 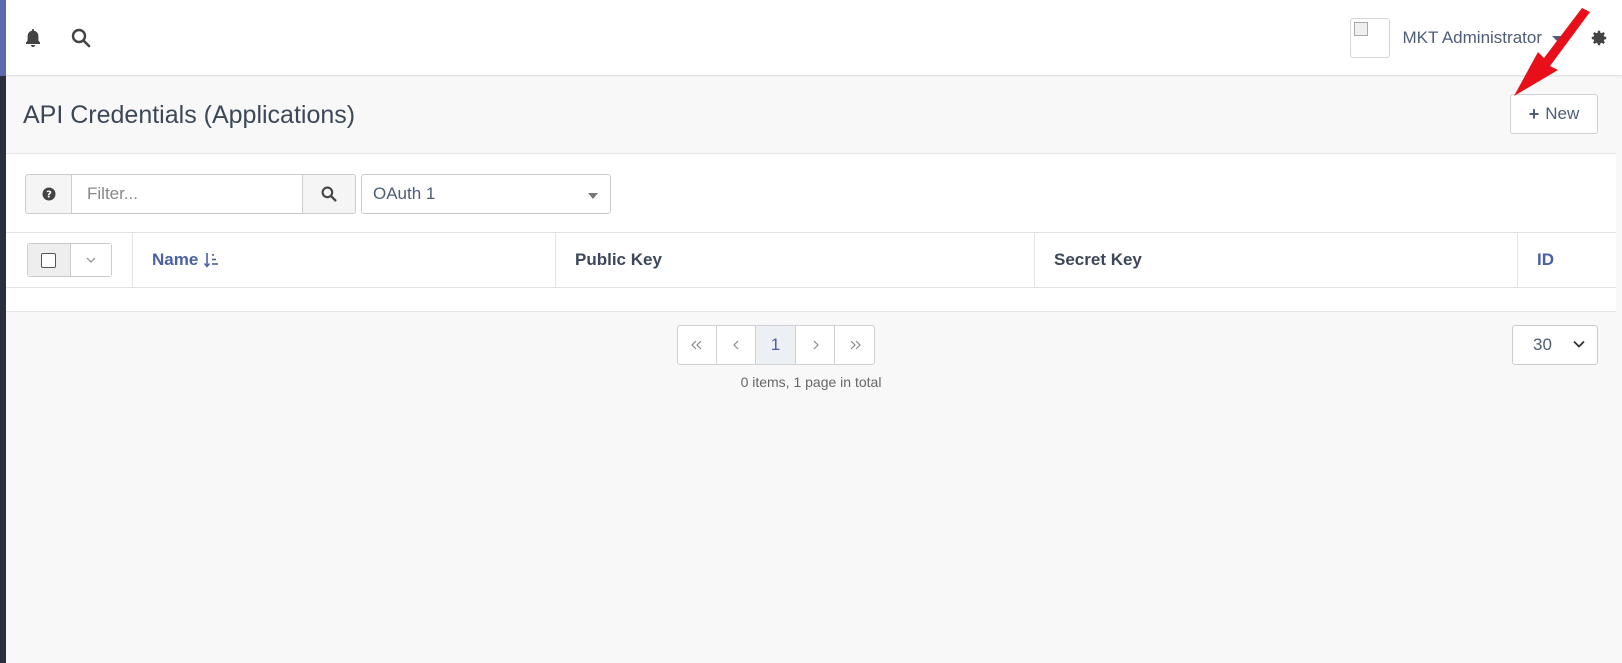 I want to click on bell-icon, so click(x=33, y=38).